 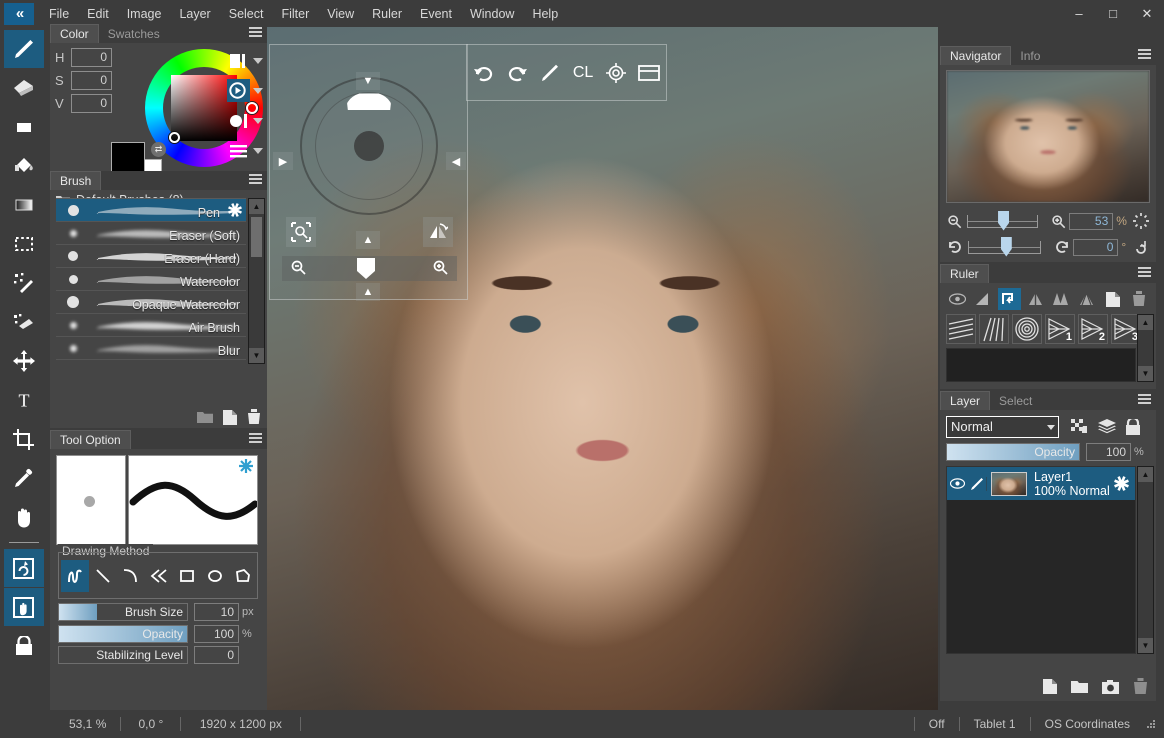 What do you see at coordinates (123, 655) in the screenshot?
I see `stabilizing-level-slider: Stabilizing Level` at bounding box center [123, 655].